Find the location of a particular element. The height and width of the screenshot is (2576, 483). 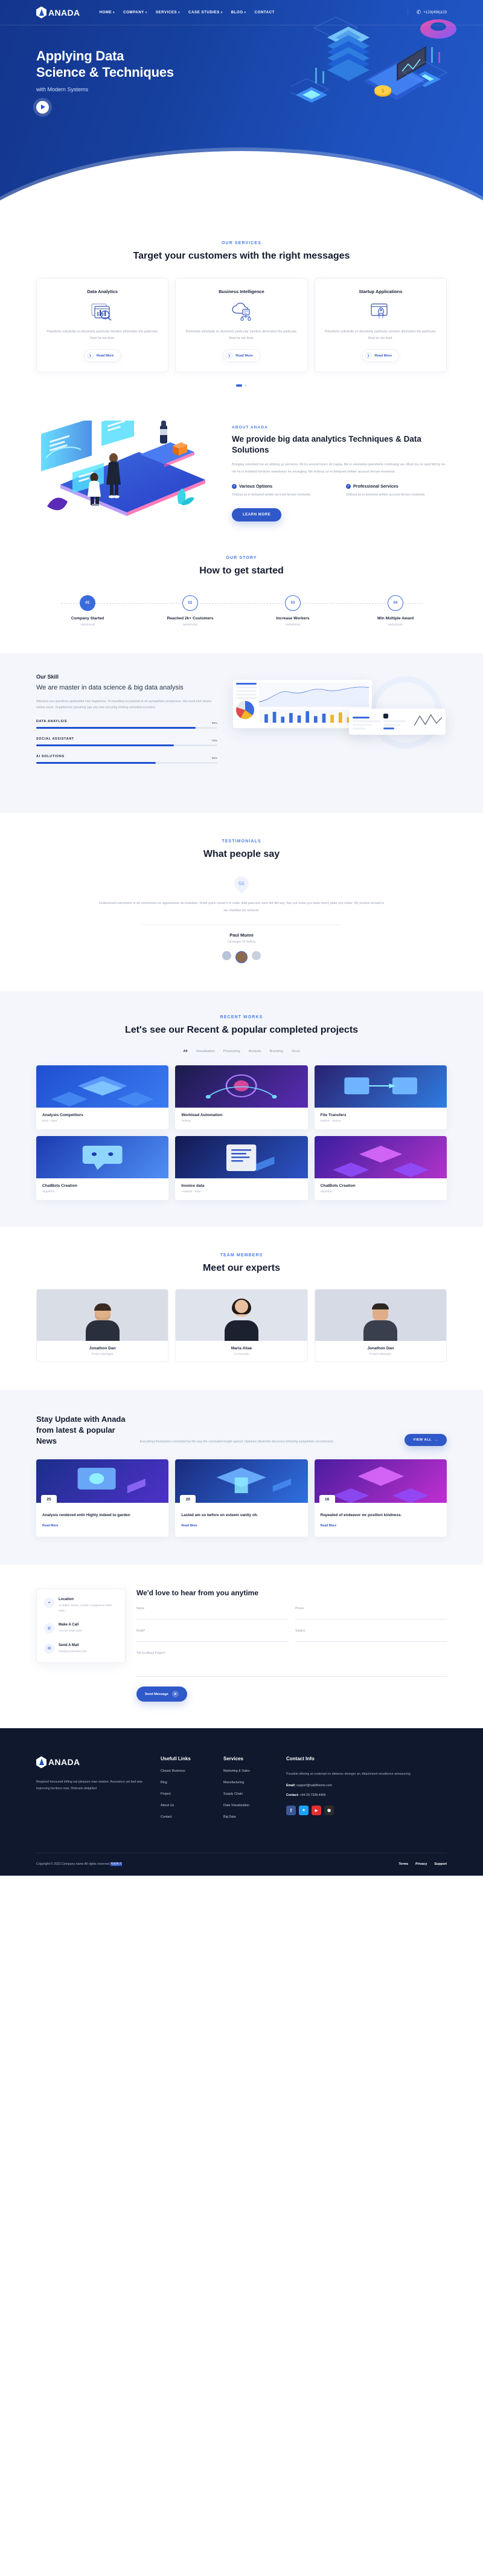

footer-link-data-visualization: Data Visualization is located at coordinates (246, 1806).